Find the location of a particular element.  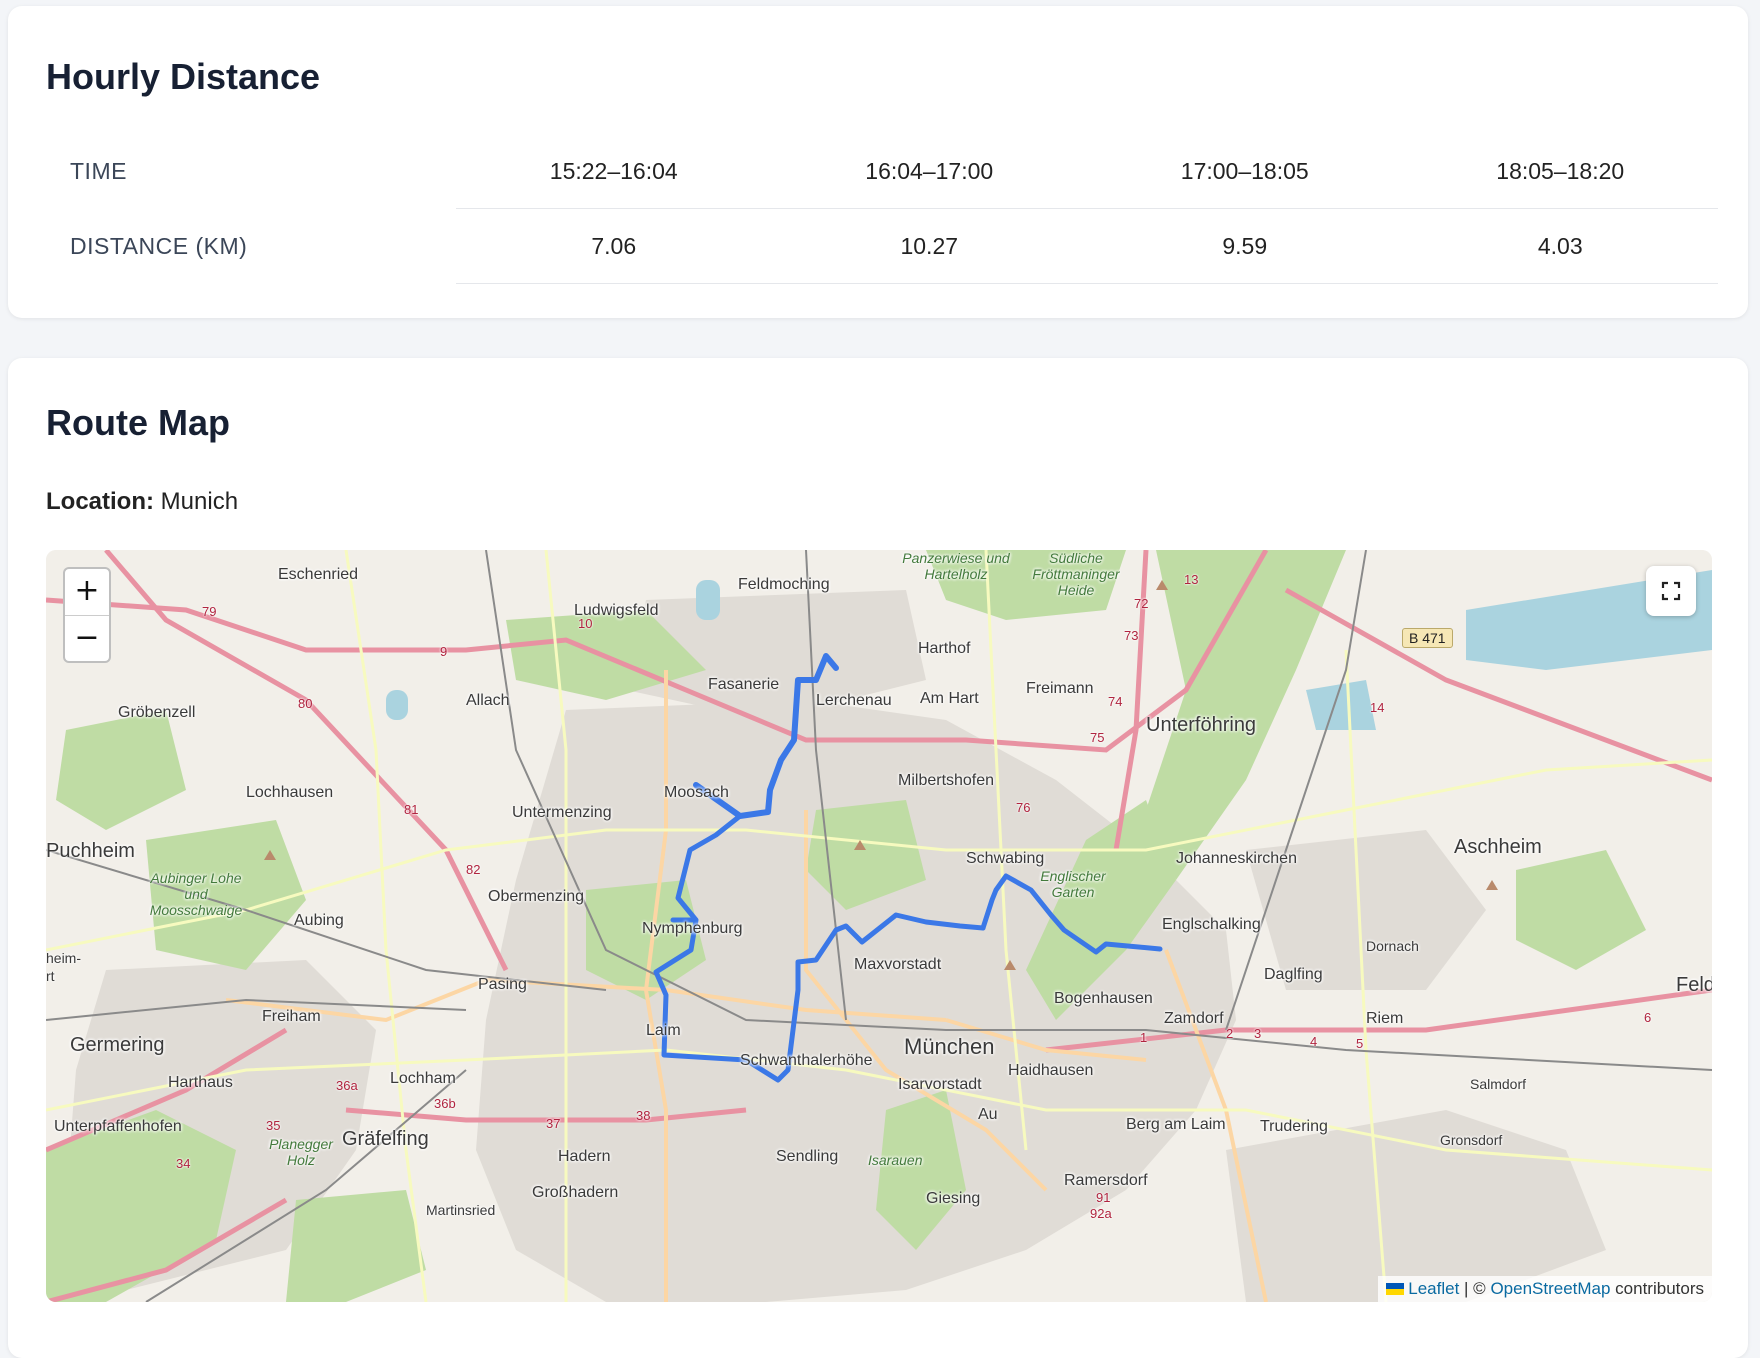

place-label: Feld is located at coordinates (1694, 985).